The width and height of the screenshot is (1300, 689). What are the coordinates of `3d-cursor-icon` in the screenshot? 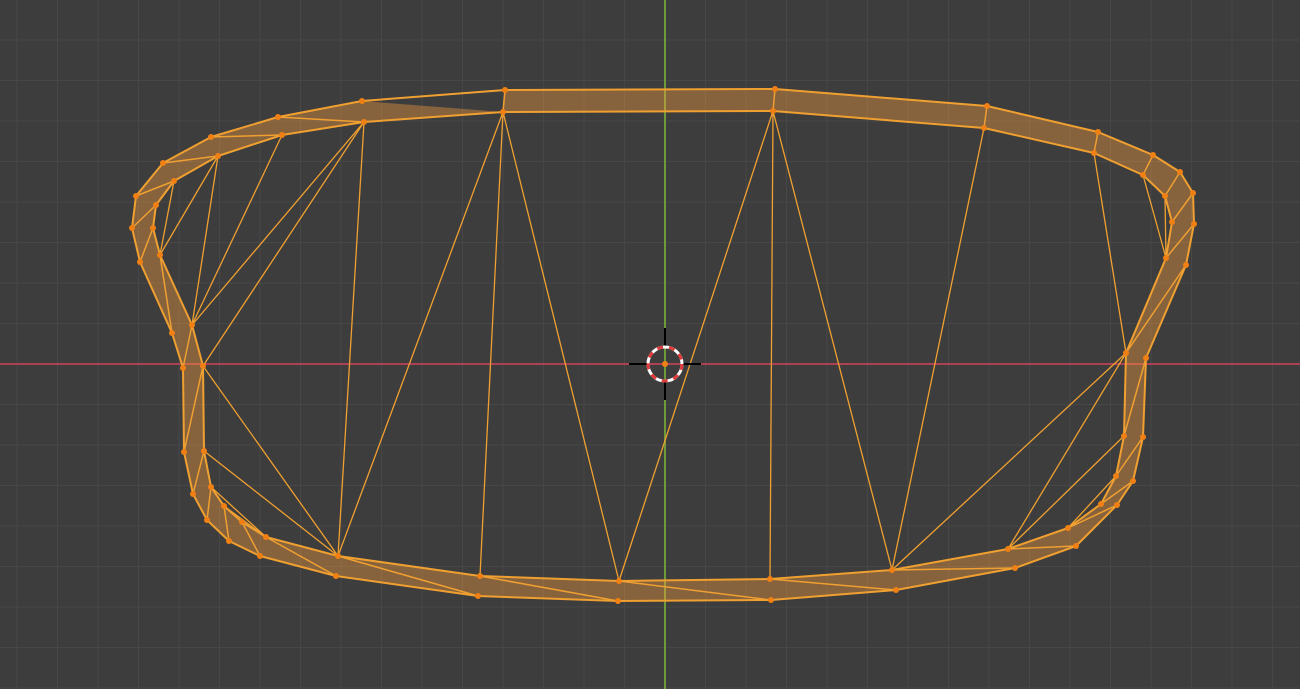 It's located at (665, 364).